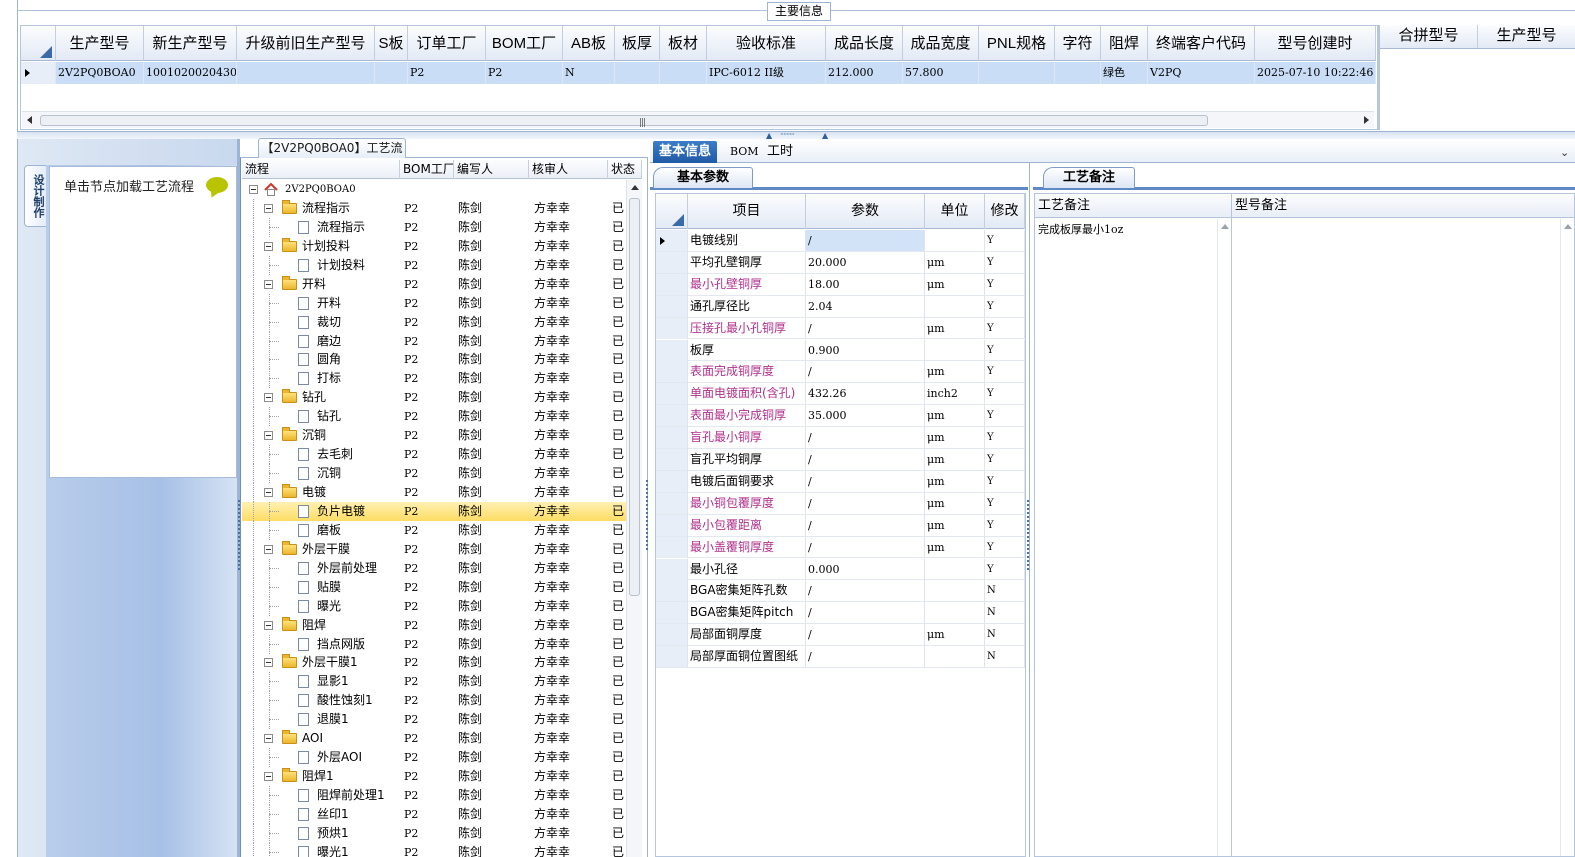 Image resolution: width=1575 pixels, height=857 pixels. I want to click on main-data-cell, so click(1078, 73).